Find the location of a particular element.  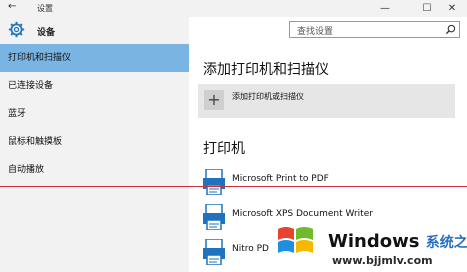

sidebar-item-label: 蓝牙 is located at coordinates (17, 114).